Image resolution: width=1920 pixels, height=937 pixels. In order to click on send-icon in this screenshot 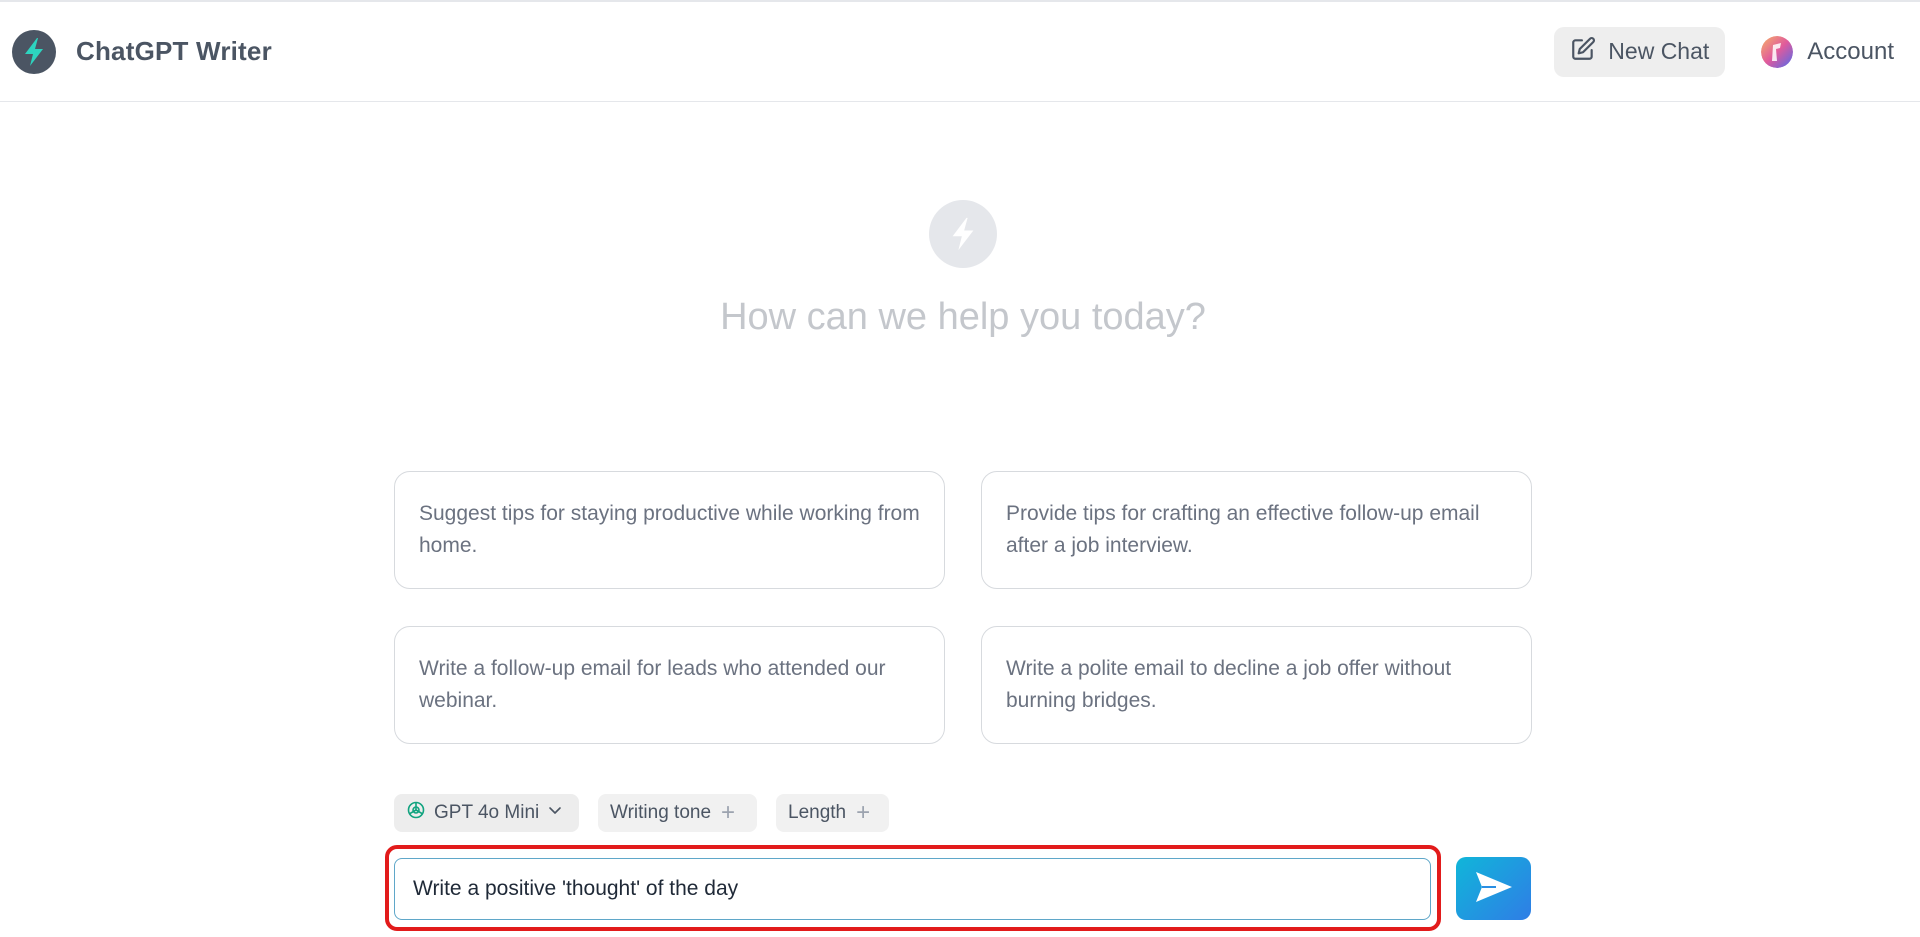, I will do `click(1494, 888)`.